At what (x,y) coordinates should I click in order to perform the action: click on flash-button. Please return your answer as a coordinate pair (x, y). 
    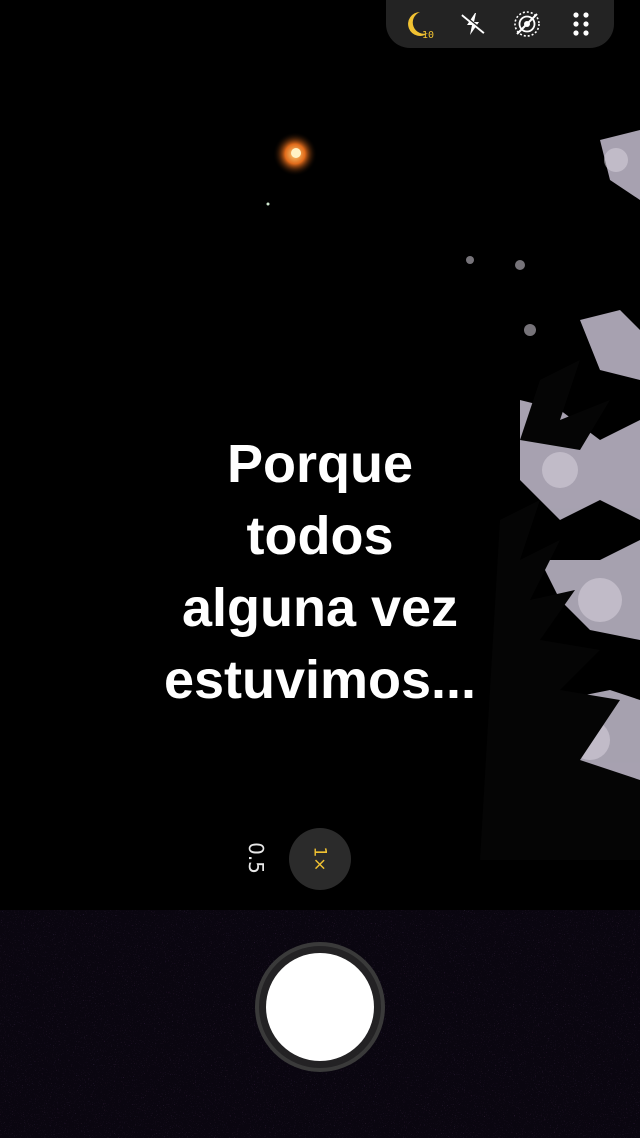
    Looking at the image, I should click on (473, 24).